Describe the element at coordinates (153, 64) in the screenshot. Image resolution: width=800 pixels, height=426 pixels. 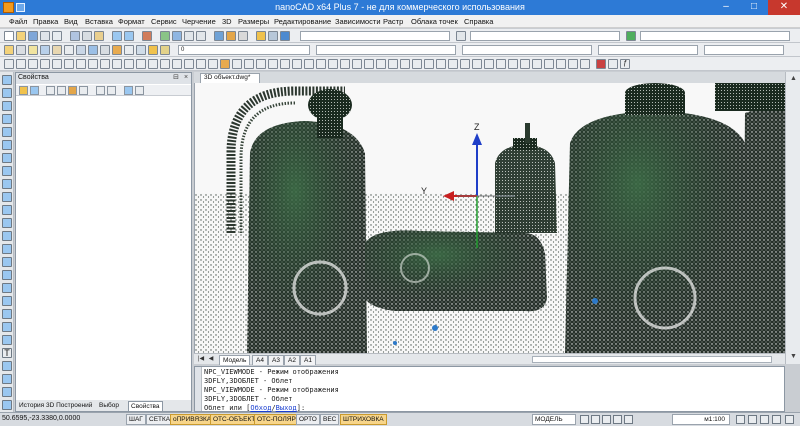
I see `block-icon` at that location.